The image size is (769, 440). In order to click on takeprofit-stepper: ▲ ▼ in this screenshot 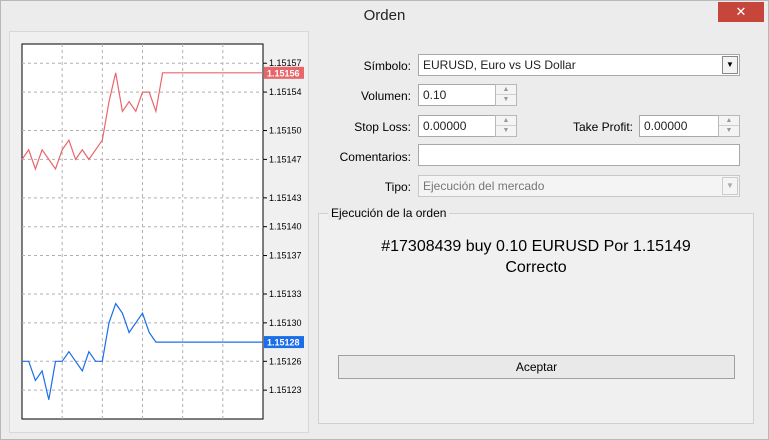, I will do `click(729, 126)`.